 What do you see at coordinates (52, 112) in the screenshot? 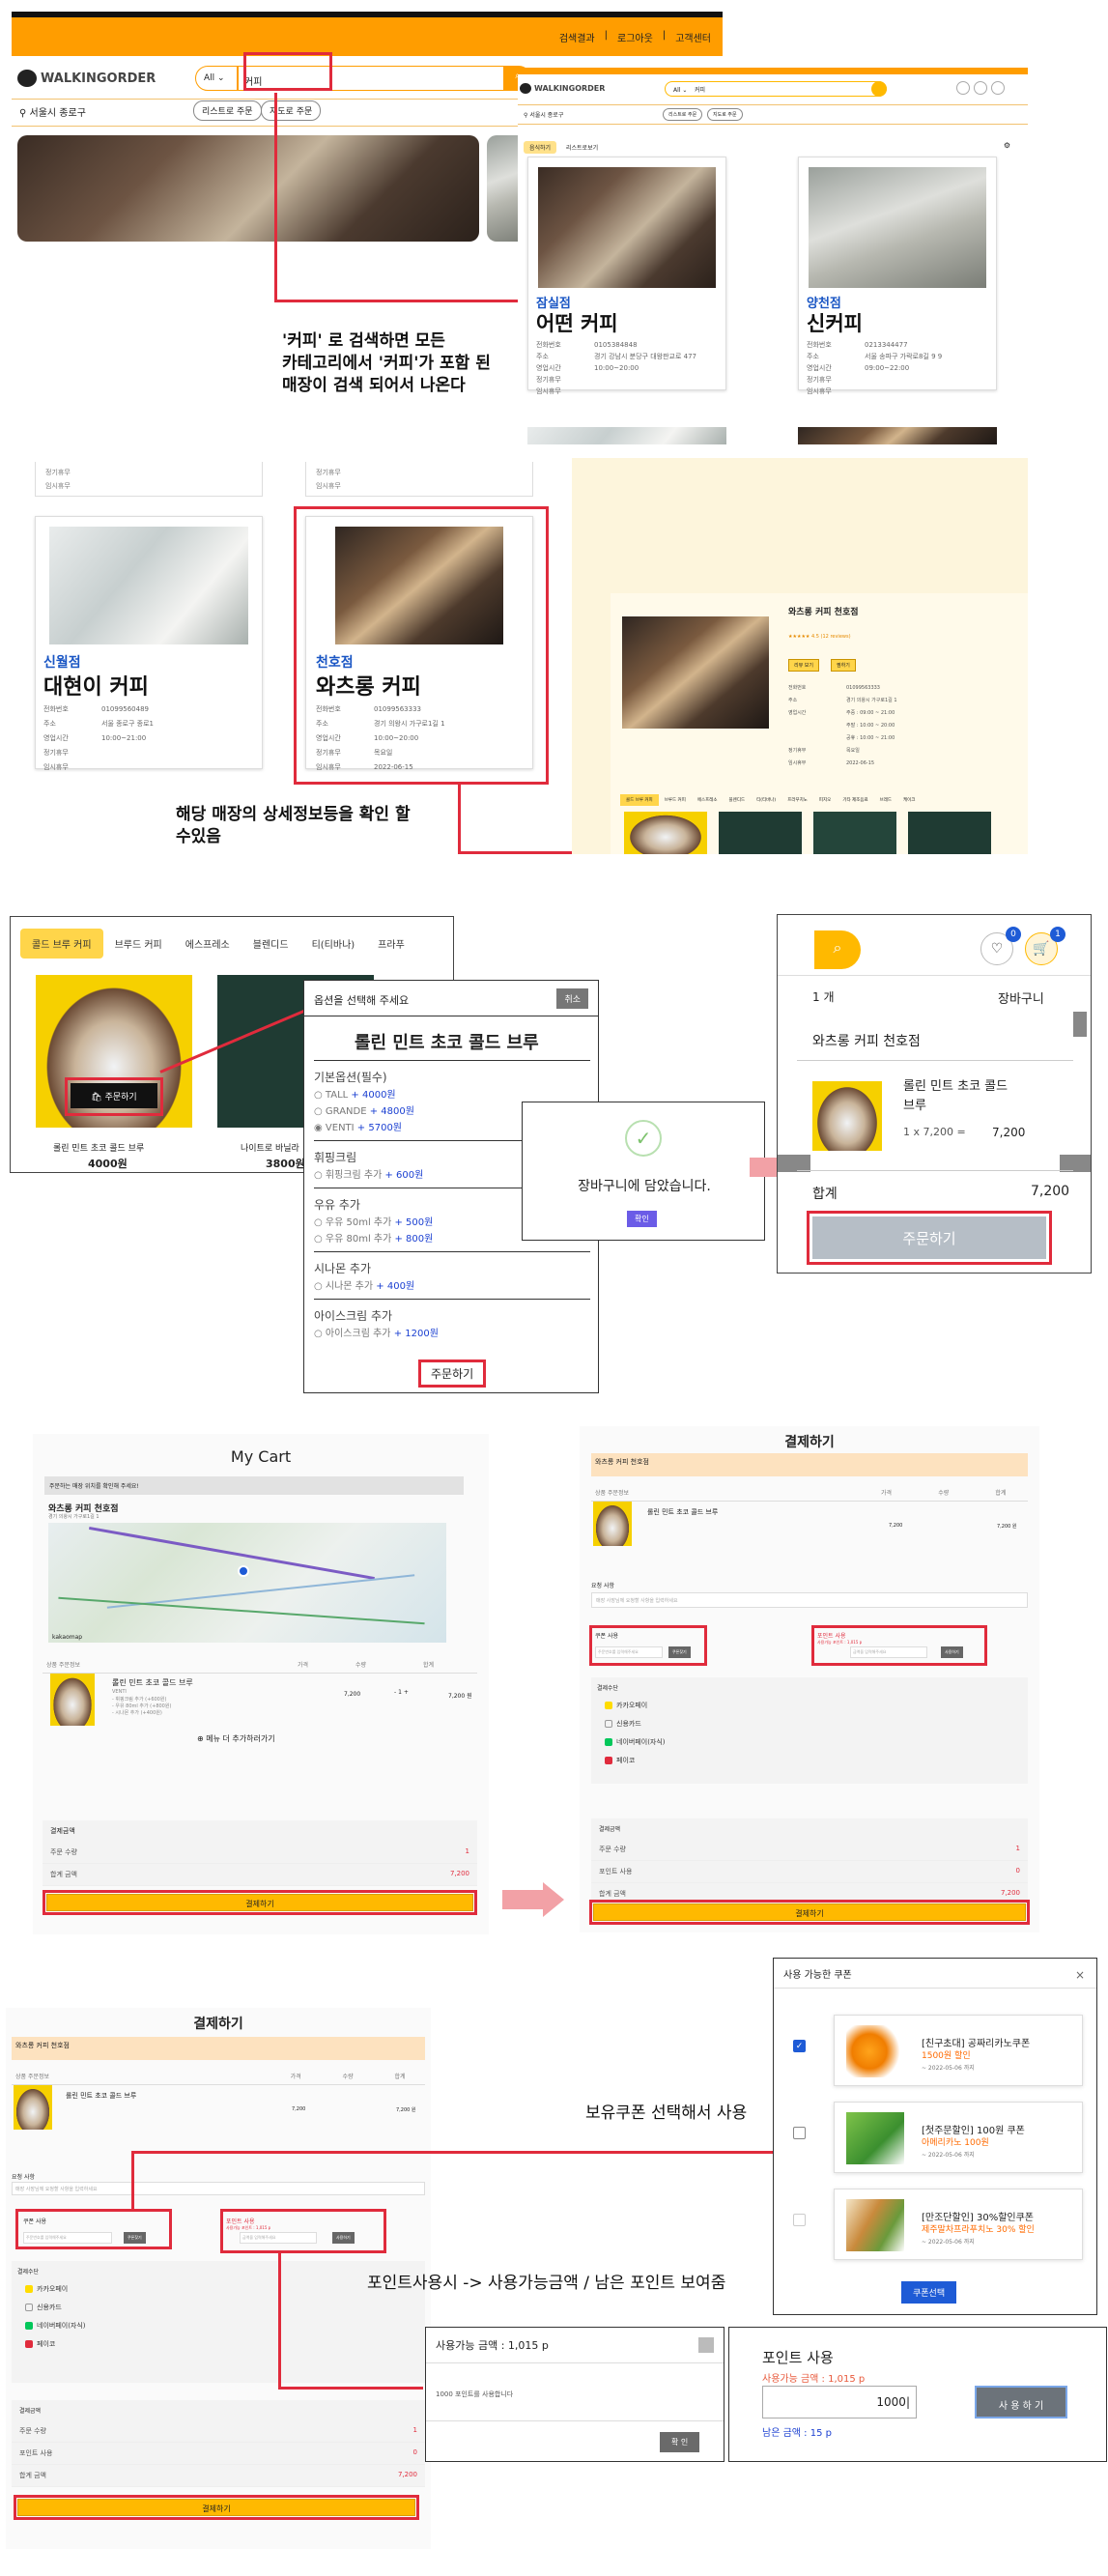
I see `location-label: ⚲ 서울시 종로구` at bounding box center [52, 112].